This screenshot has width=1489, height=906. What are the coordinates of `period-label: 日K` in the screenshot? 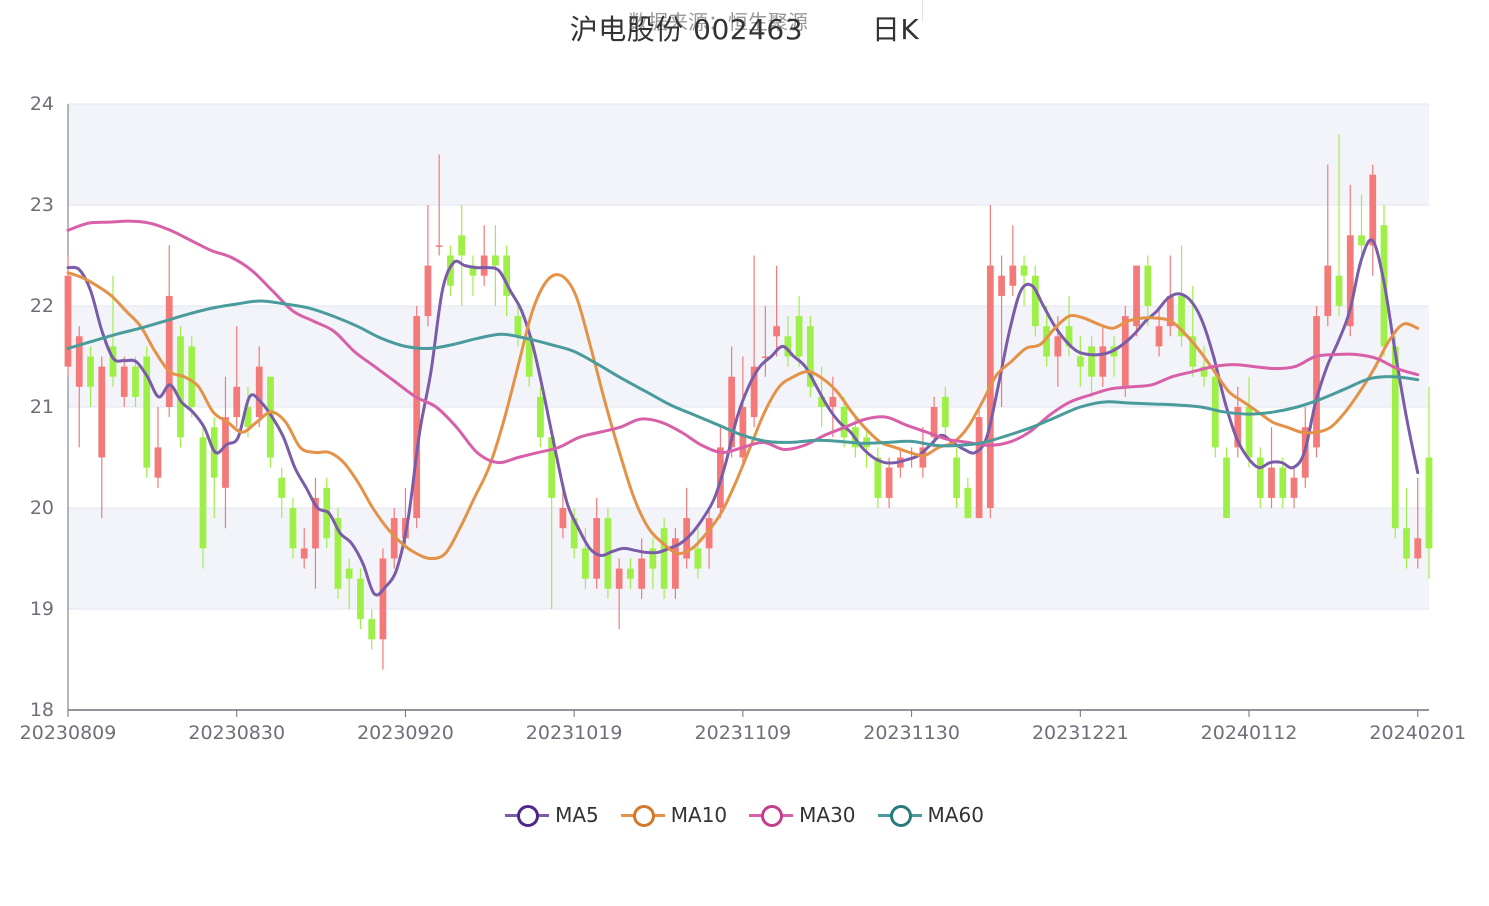 It's located at (895, 29).